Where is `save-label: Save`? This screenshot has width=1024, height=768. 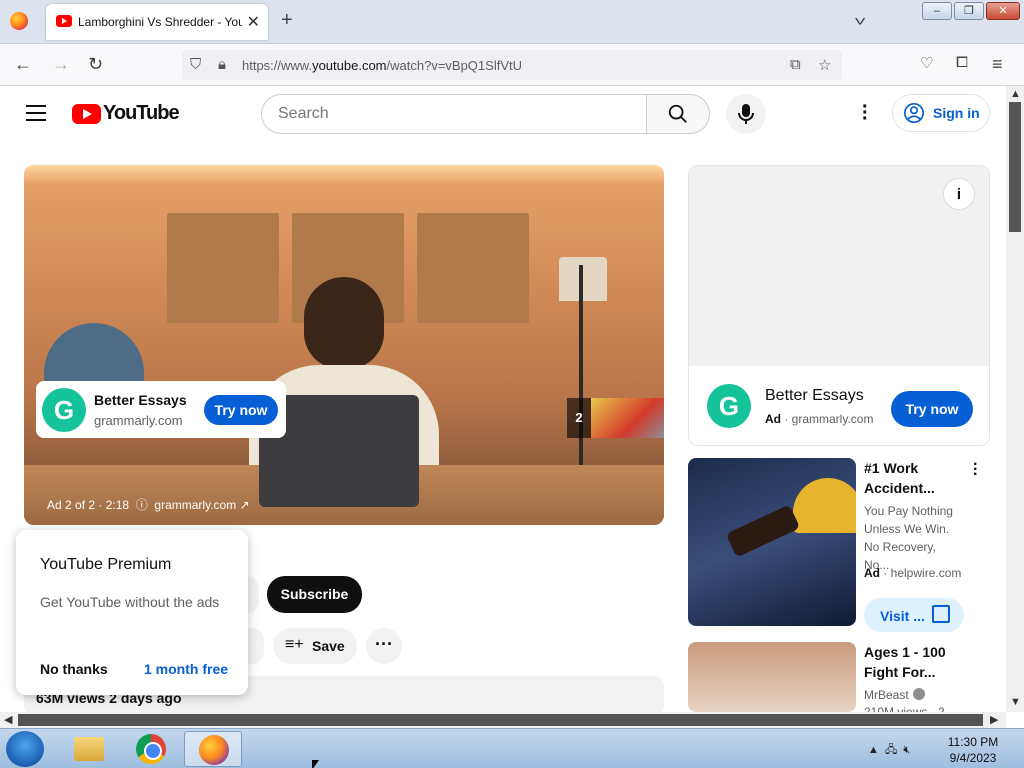 save-label: Save is located at coordinates (328, 646).